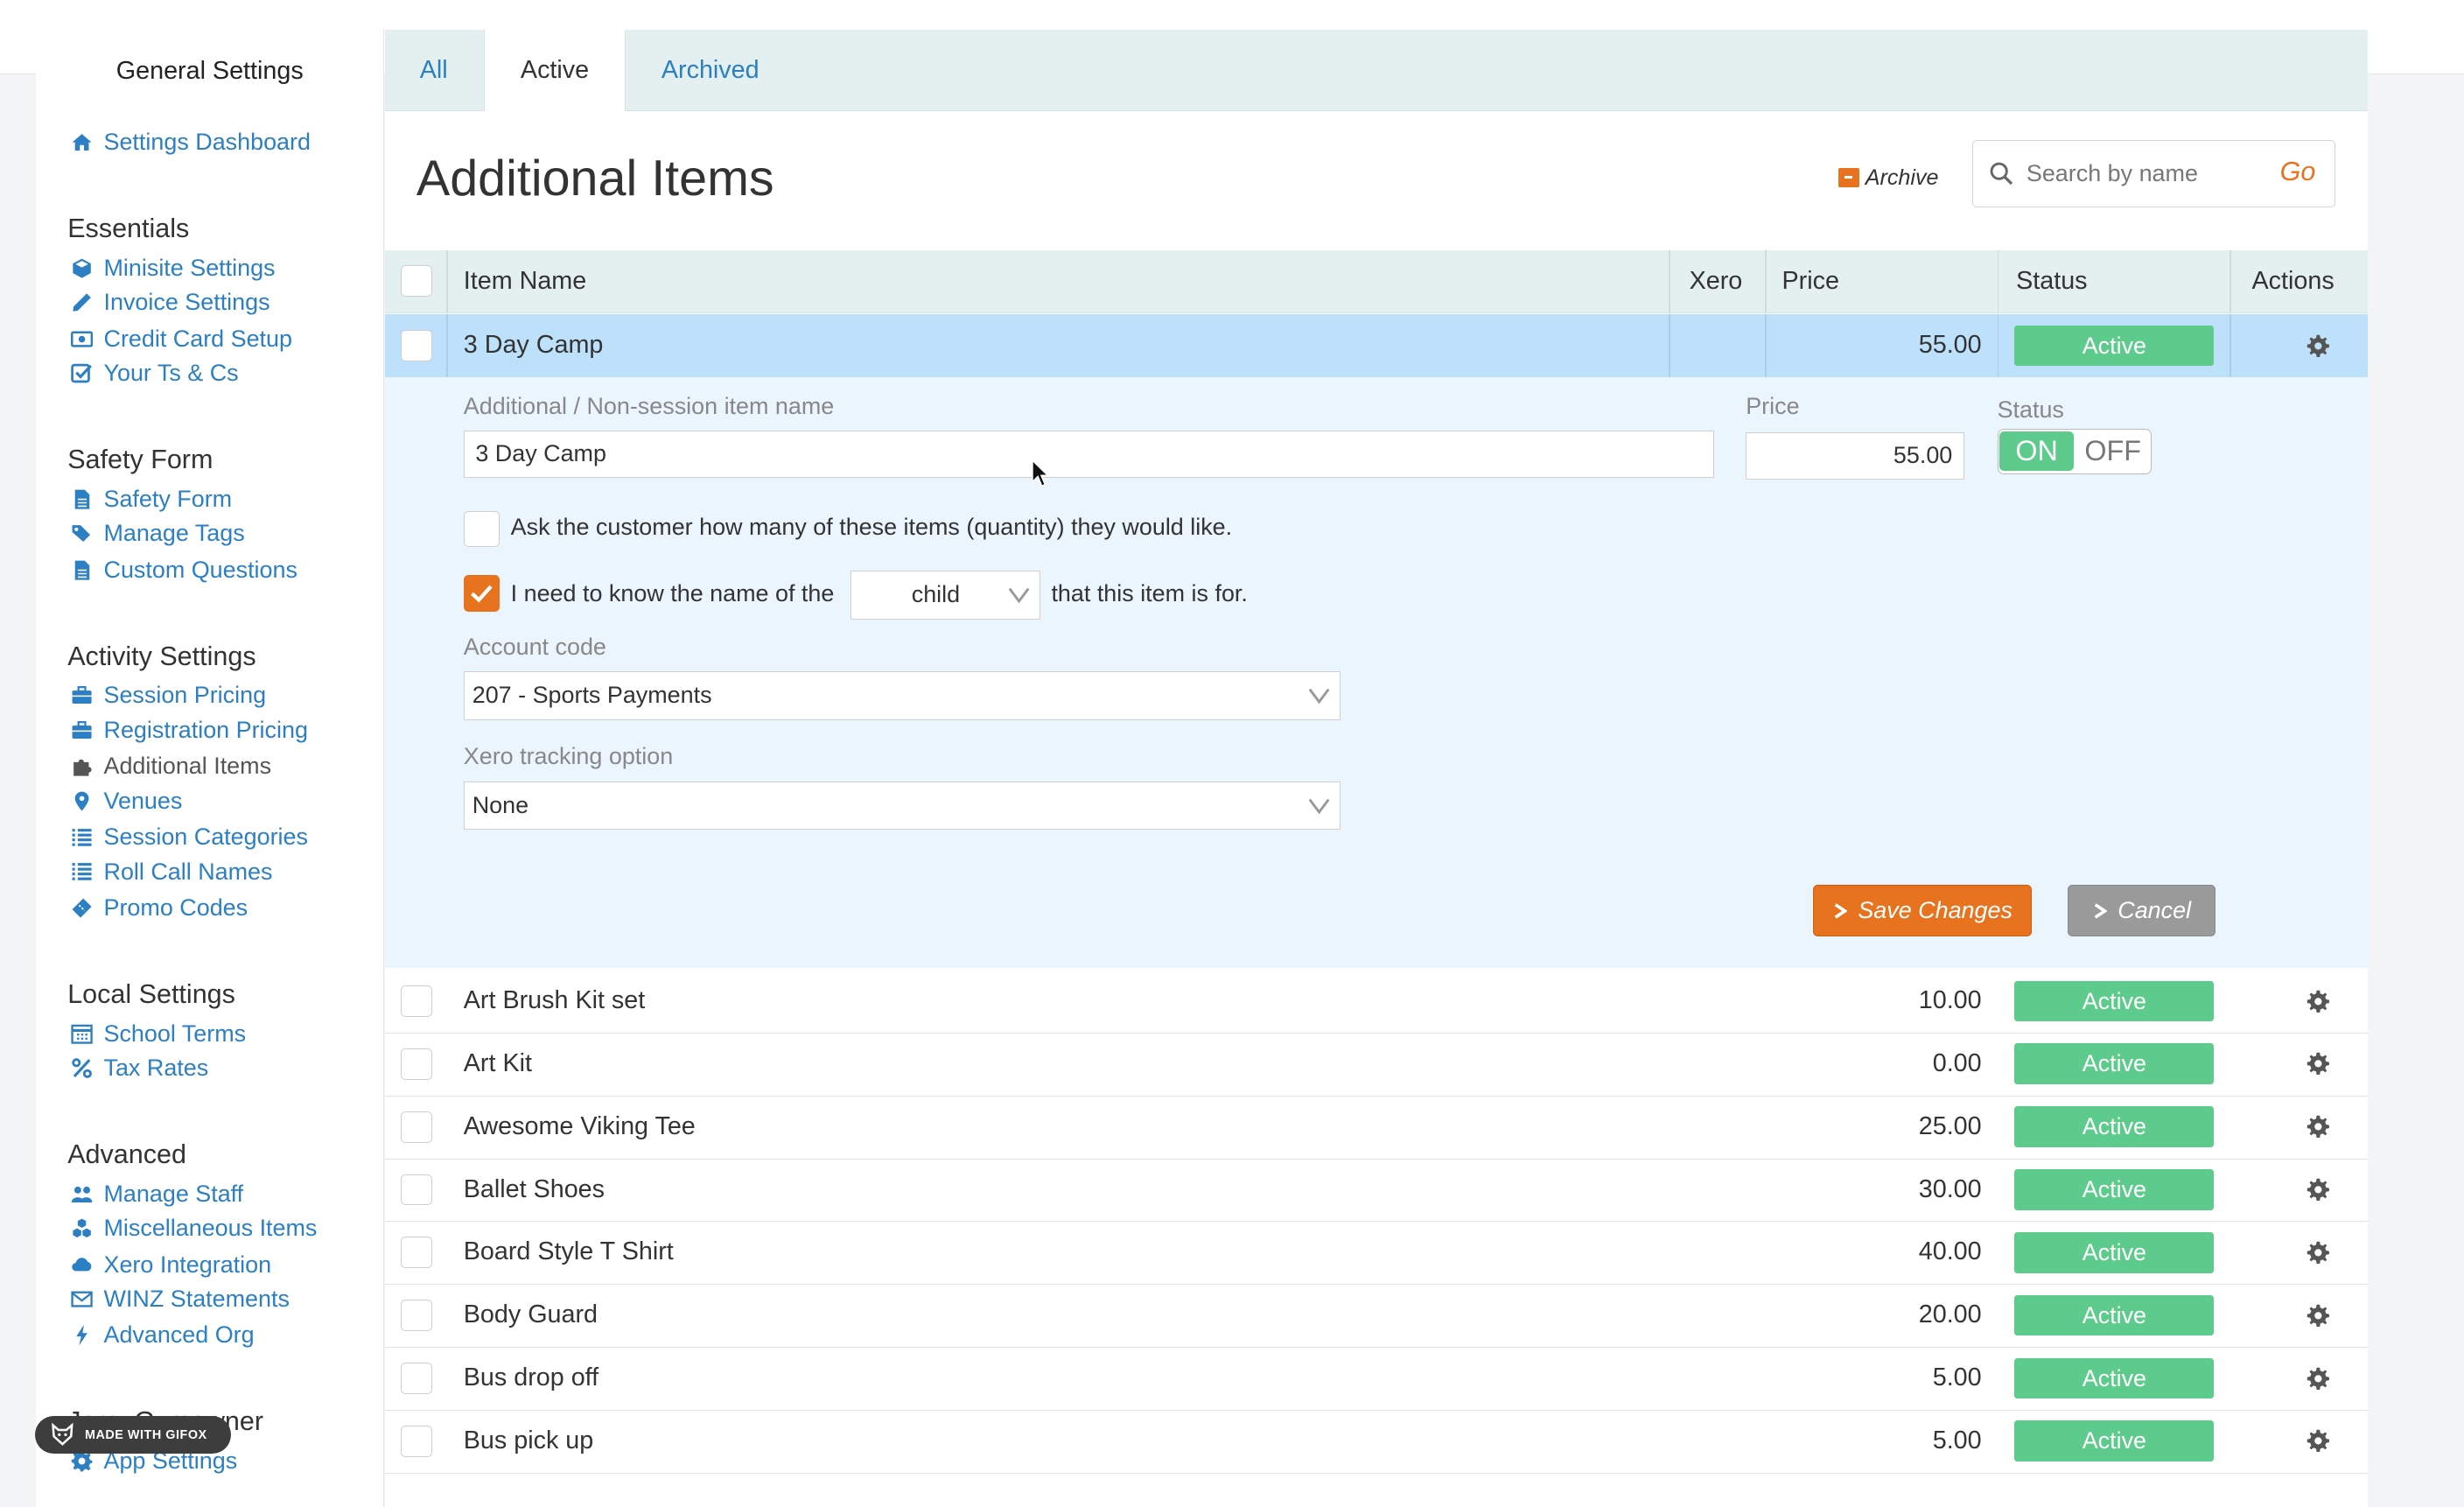  Describe the element at coordinates (1376, 1128) in the screenshot. I see `table-row: Awesome Viking Tee 25.00 Active` at that location.